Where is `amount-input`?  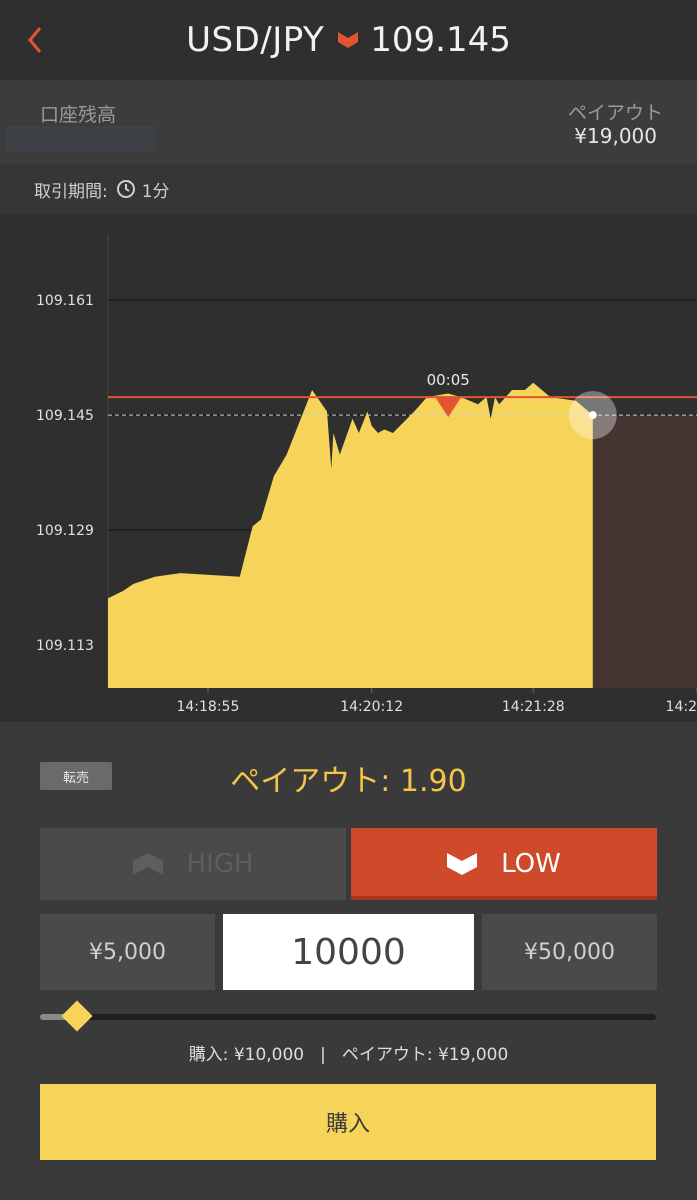 amount-input is located at coordinates (348, 952).